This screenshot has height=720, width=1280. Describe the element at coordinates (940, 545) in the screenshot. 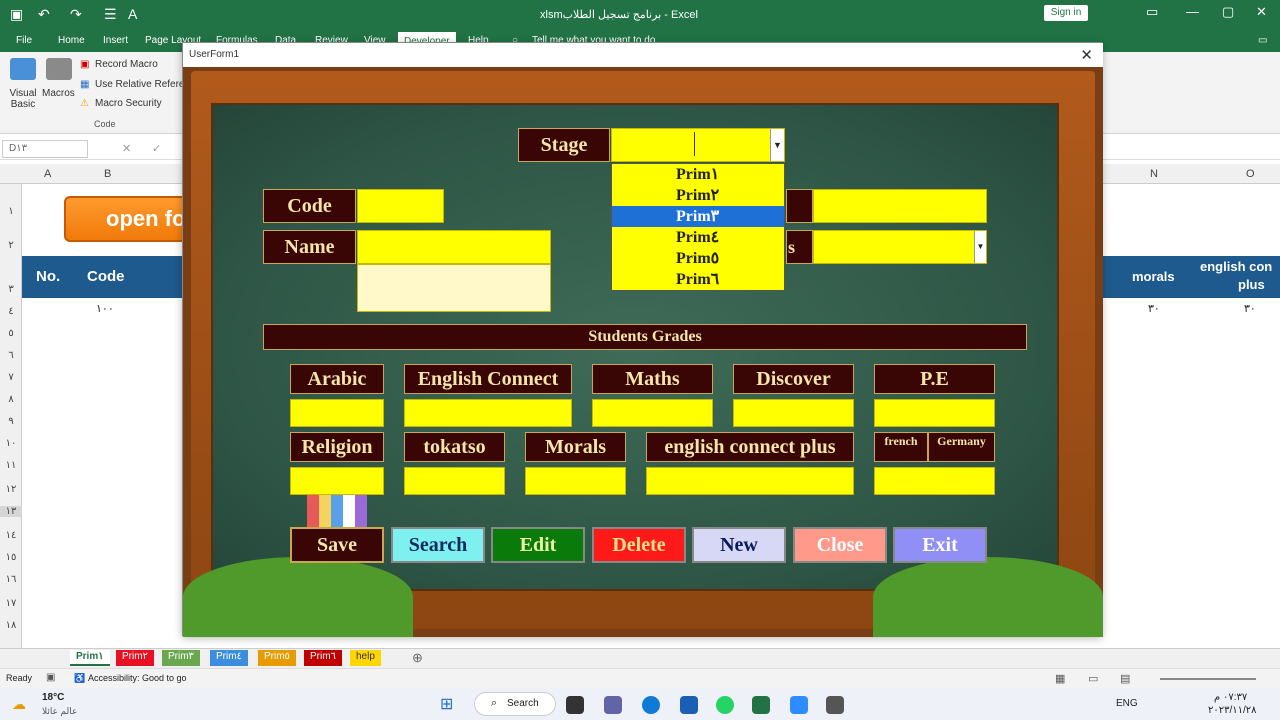

I see `exit-button: Exit` at that location.